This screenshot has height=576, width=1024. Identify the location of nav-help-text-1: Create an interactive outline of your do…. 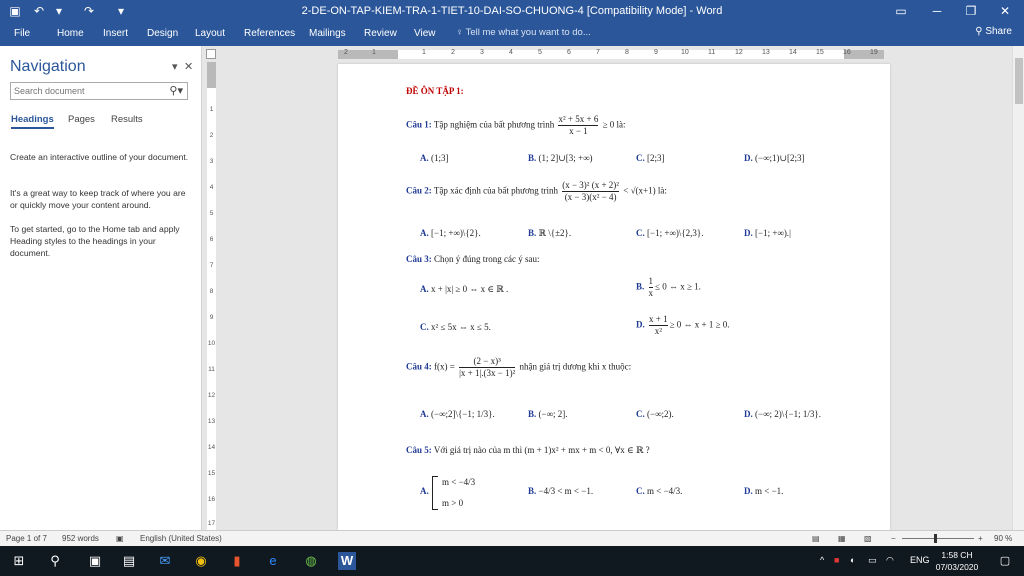
(99, 157).